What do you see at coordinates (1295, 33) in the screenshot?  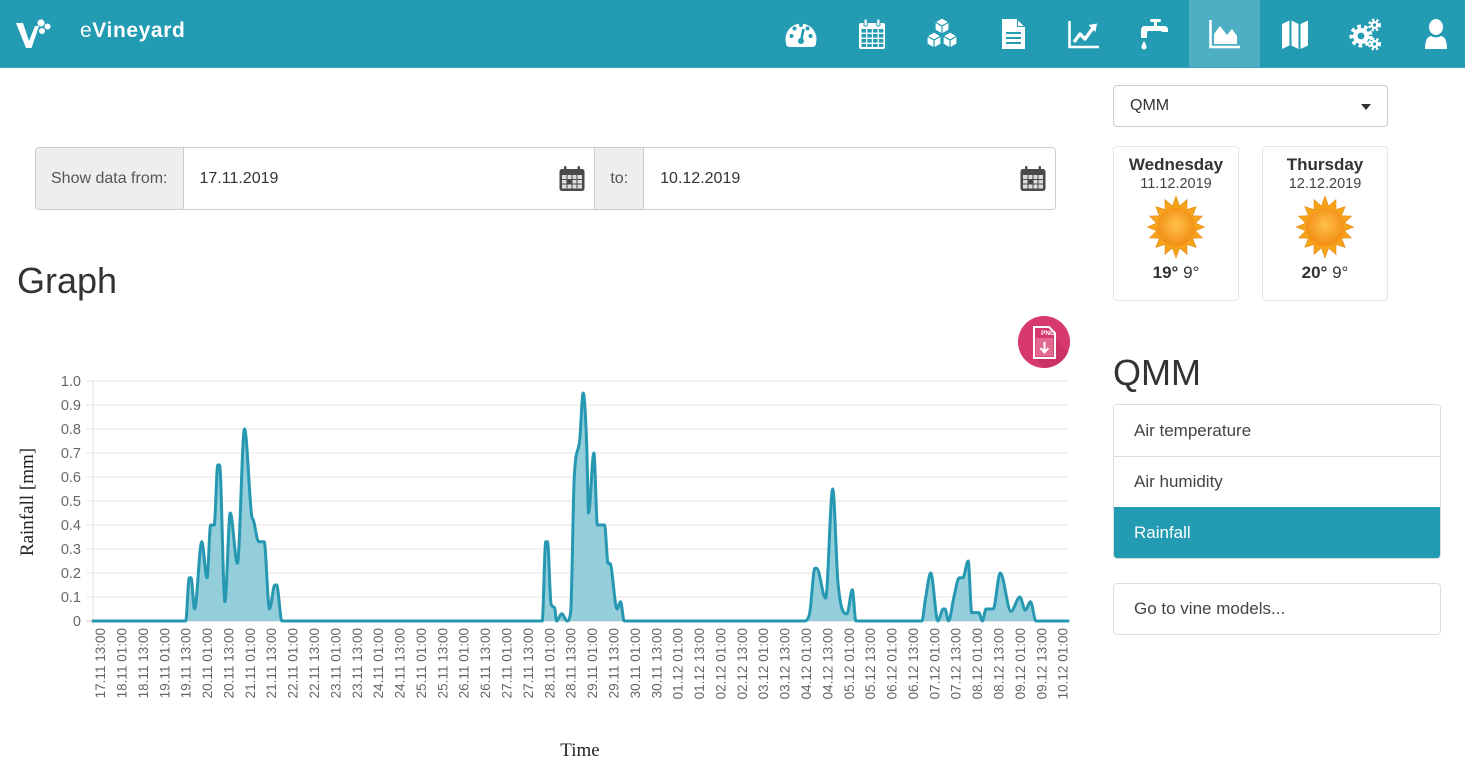 I see `nav-map` at bounding box center [1295, 33].